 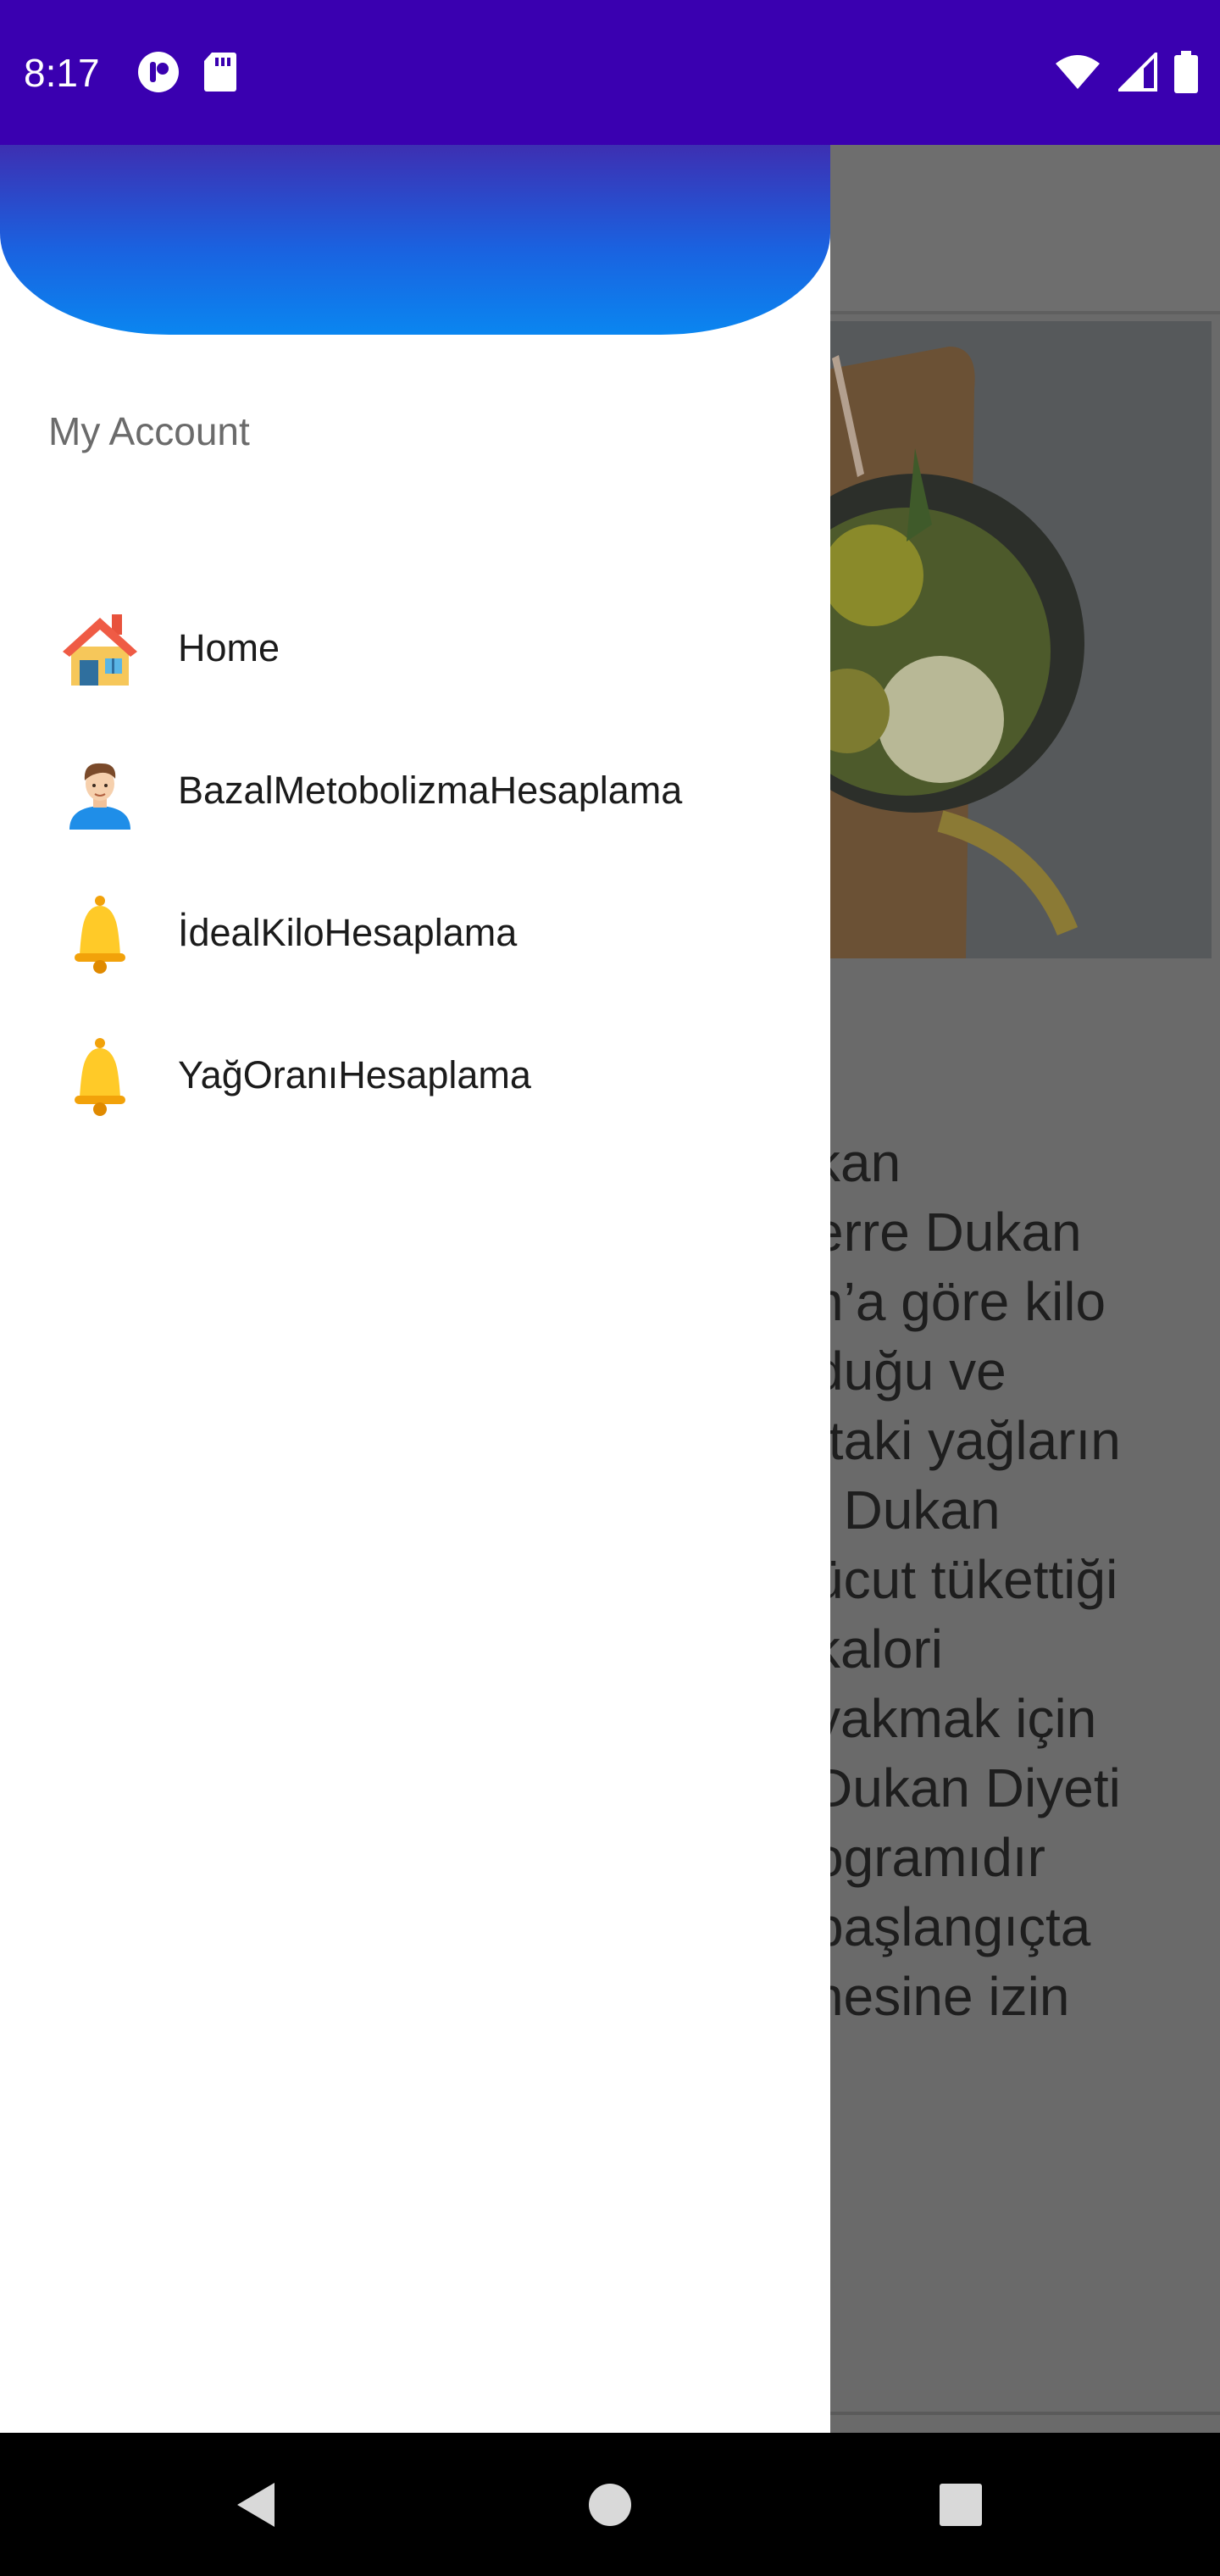 I want to click on article-line: erre Dukan, so click(x=947, y=1232).